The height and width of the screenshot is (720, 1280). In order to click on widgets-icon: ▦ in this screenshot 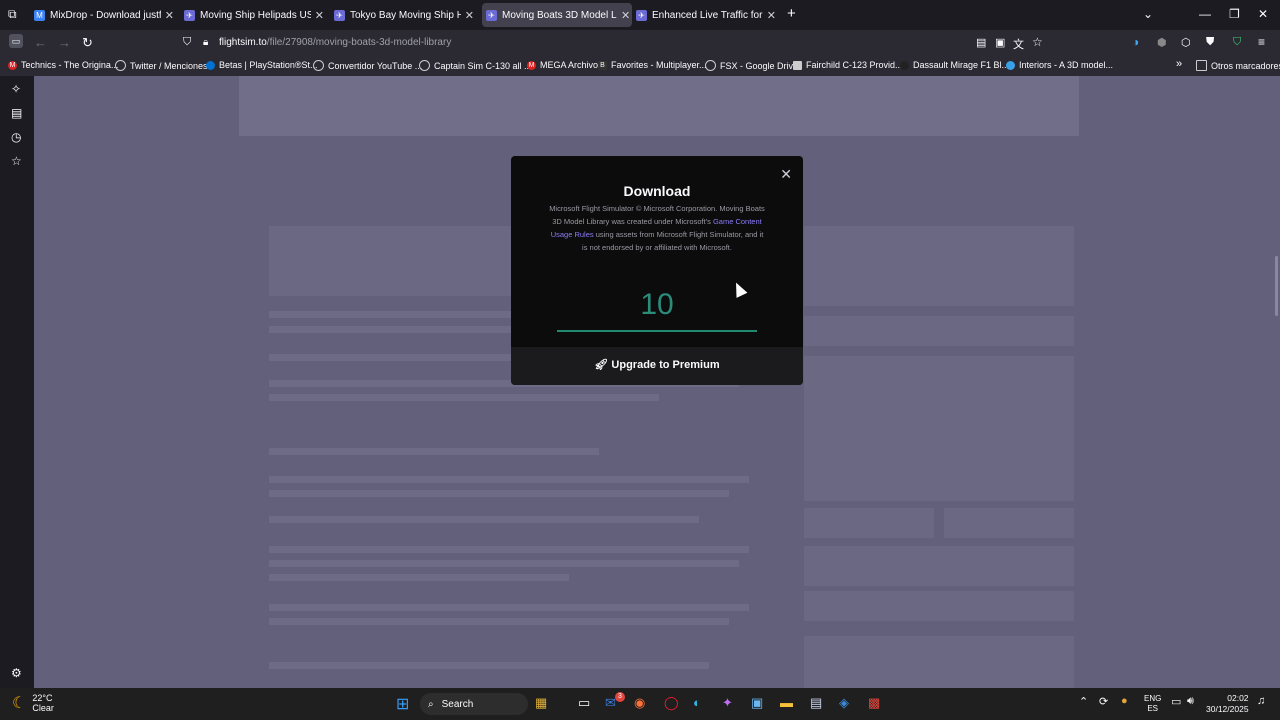, I will do `click(541, 703)`.